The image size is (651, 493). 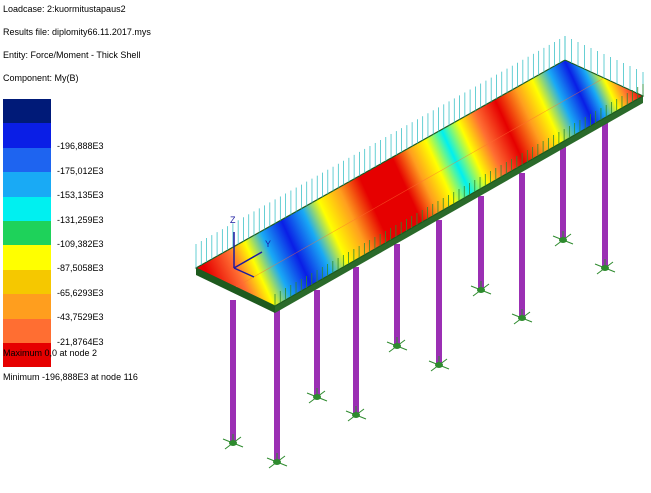 What do you see at coordinates (233, 220) in the screenshot?
I see `z-axis-label: Z` at bounding box center [233, 220].